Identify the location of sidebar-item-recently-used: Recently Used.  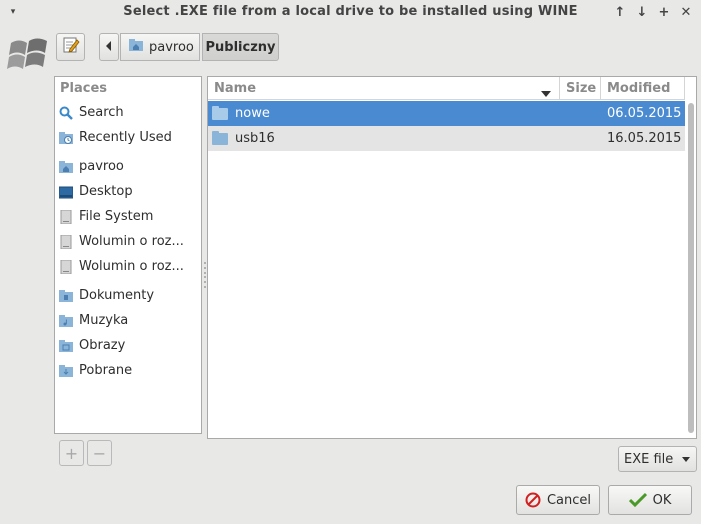
(128, 137).